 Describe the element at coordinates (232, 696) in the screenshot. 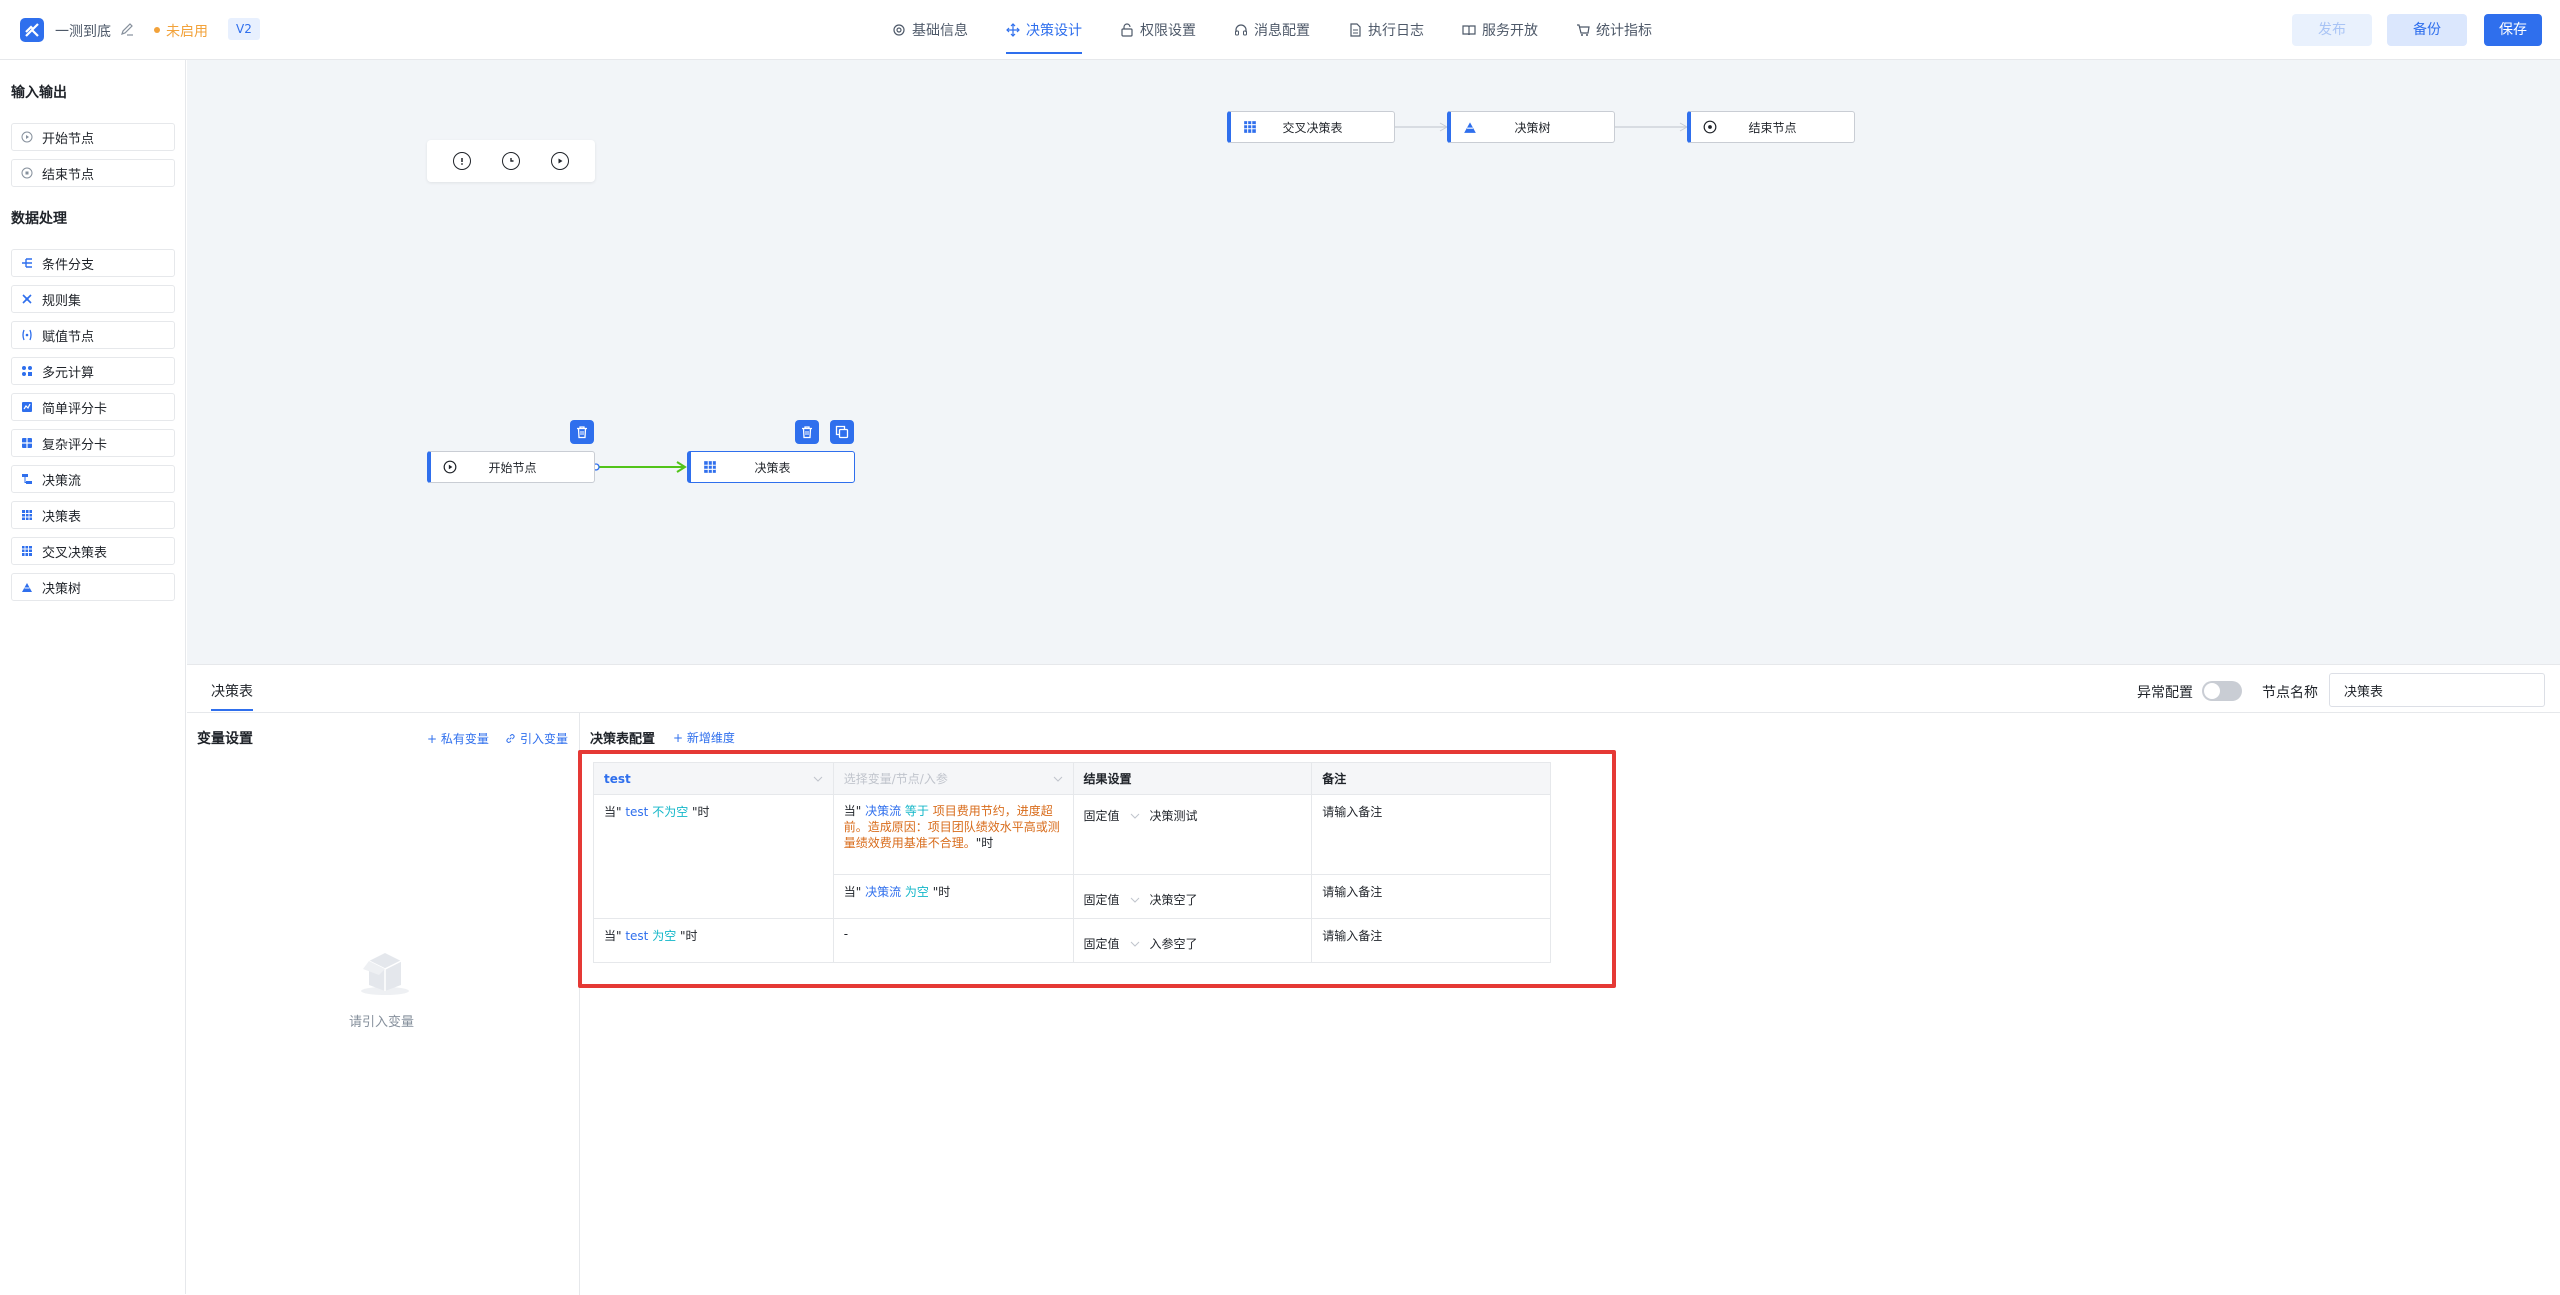

I see `tab-decision-table: 决策表` at that location.